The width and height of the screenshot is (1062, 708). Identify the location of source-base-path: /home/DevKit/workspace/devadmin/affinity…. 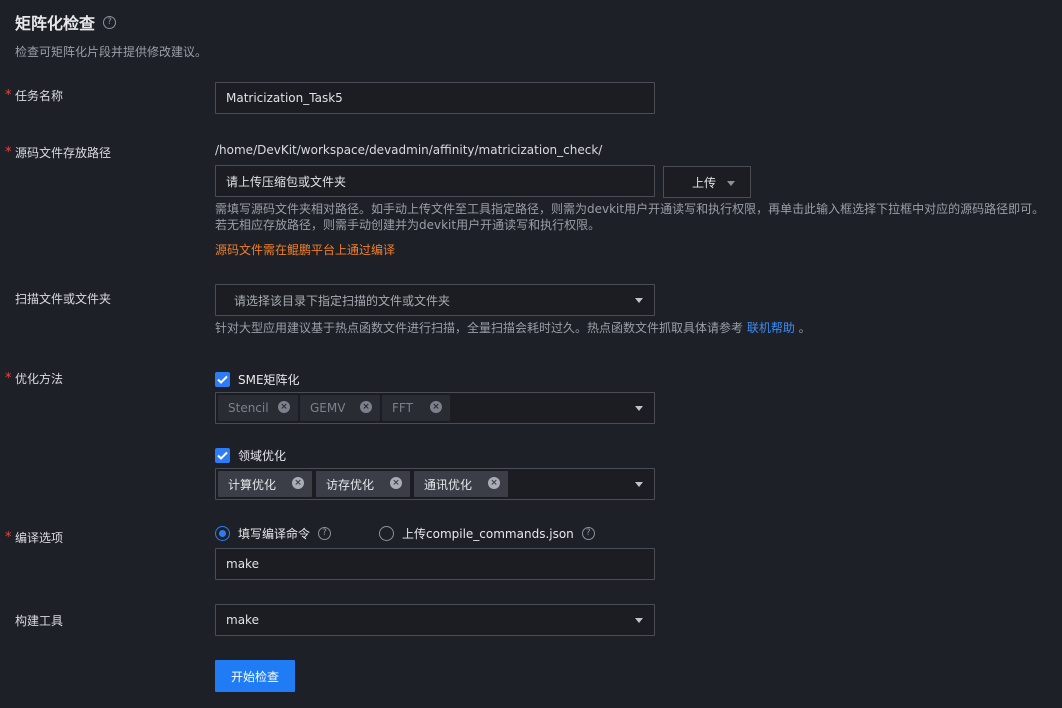
(409, 150).